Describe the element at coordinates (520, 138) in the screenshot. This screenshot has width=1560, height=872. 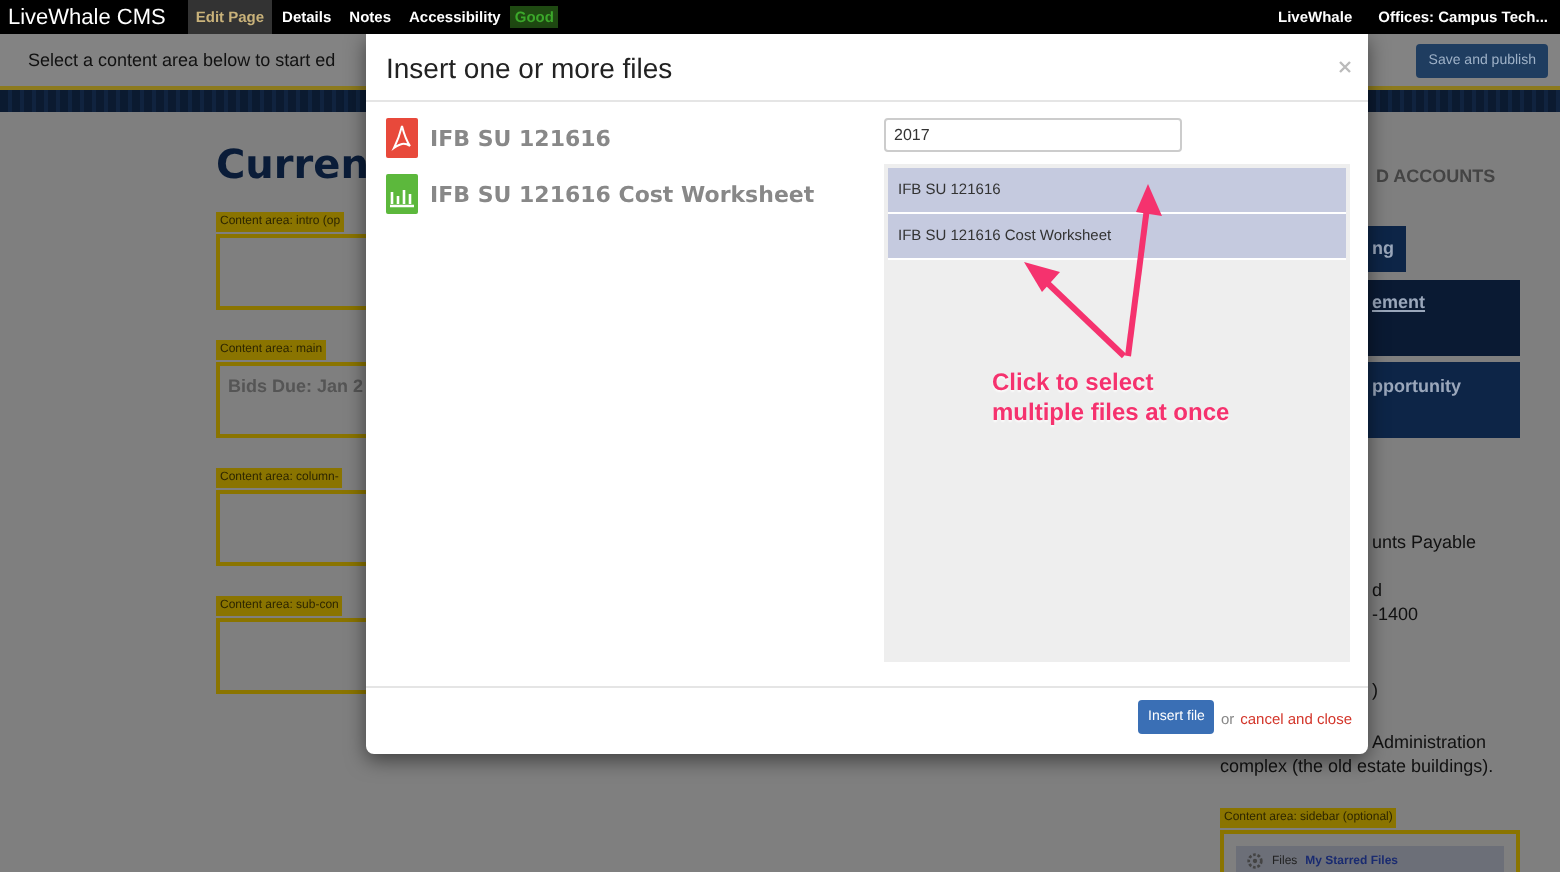
I see `file-name: IFB SU 121616` at that location.